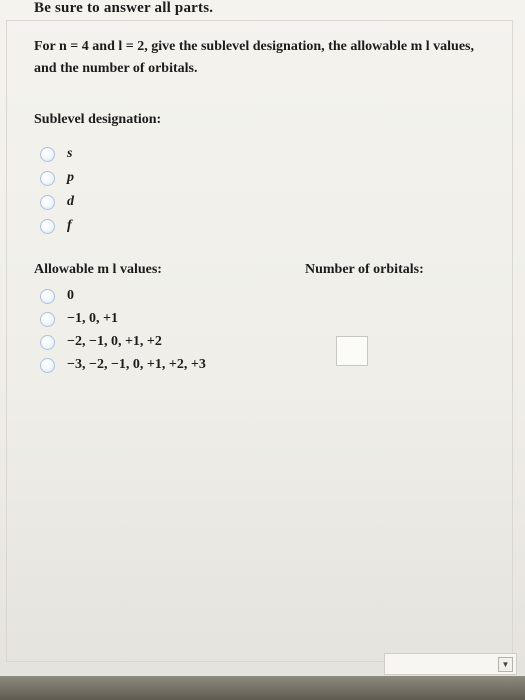  Describe the element at coordinates (57, 178) in the screenshot. I see `sublevel-option-p: p` at that location.